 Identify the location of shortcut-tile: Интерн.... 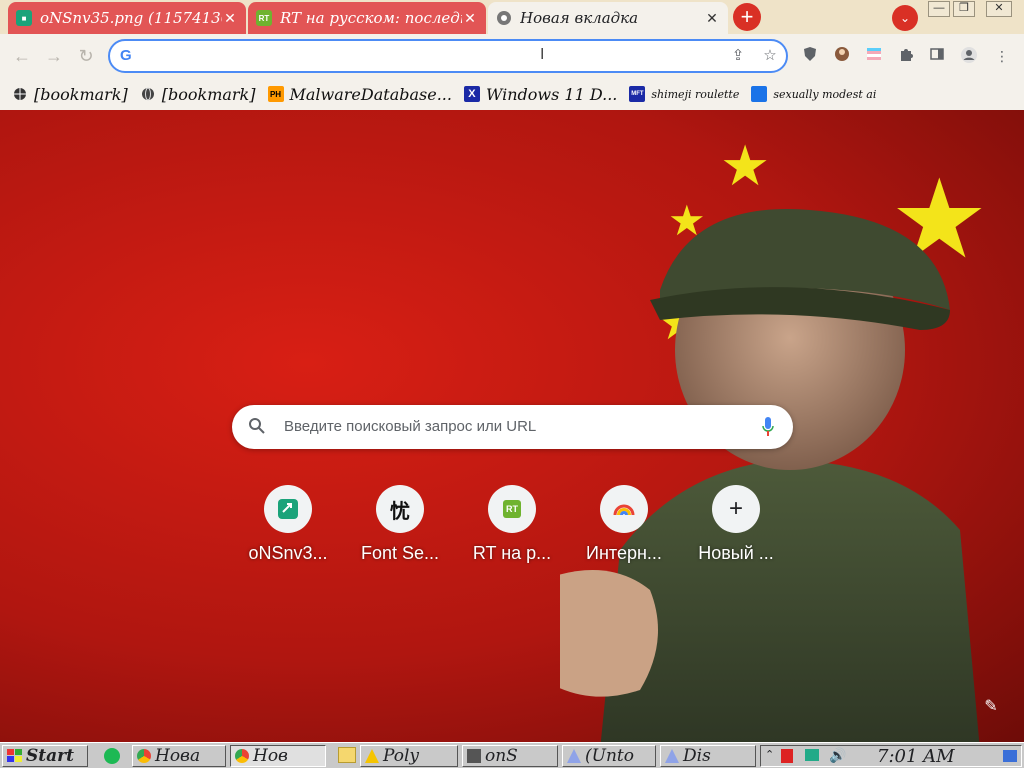
(624, 524).